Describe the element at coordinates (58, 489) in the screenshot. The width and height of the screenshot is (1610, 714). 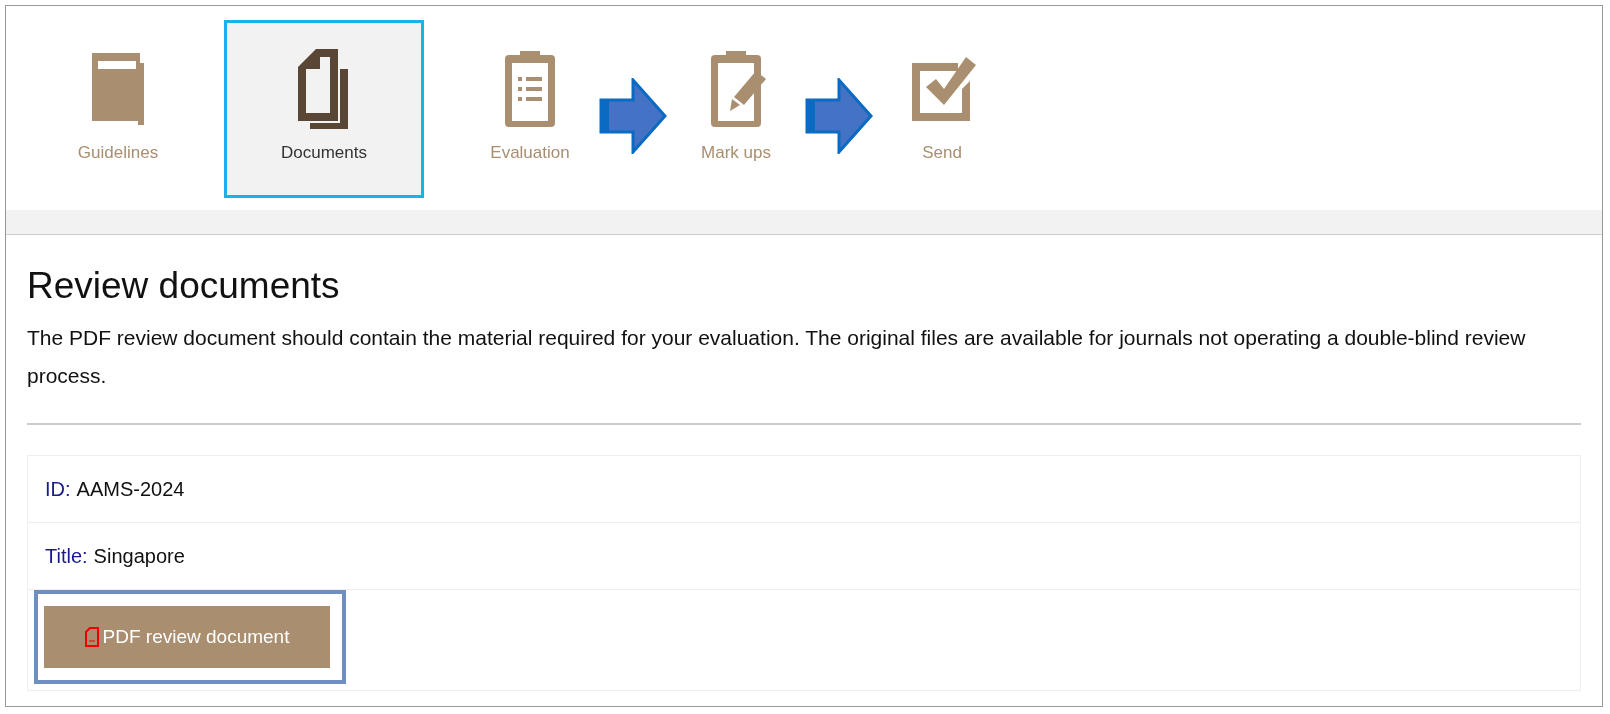
I see `field-label: ID:` at that location.